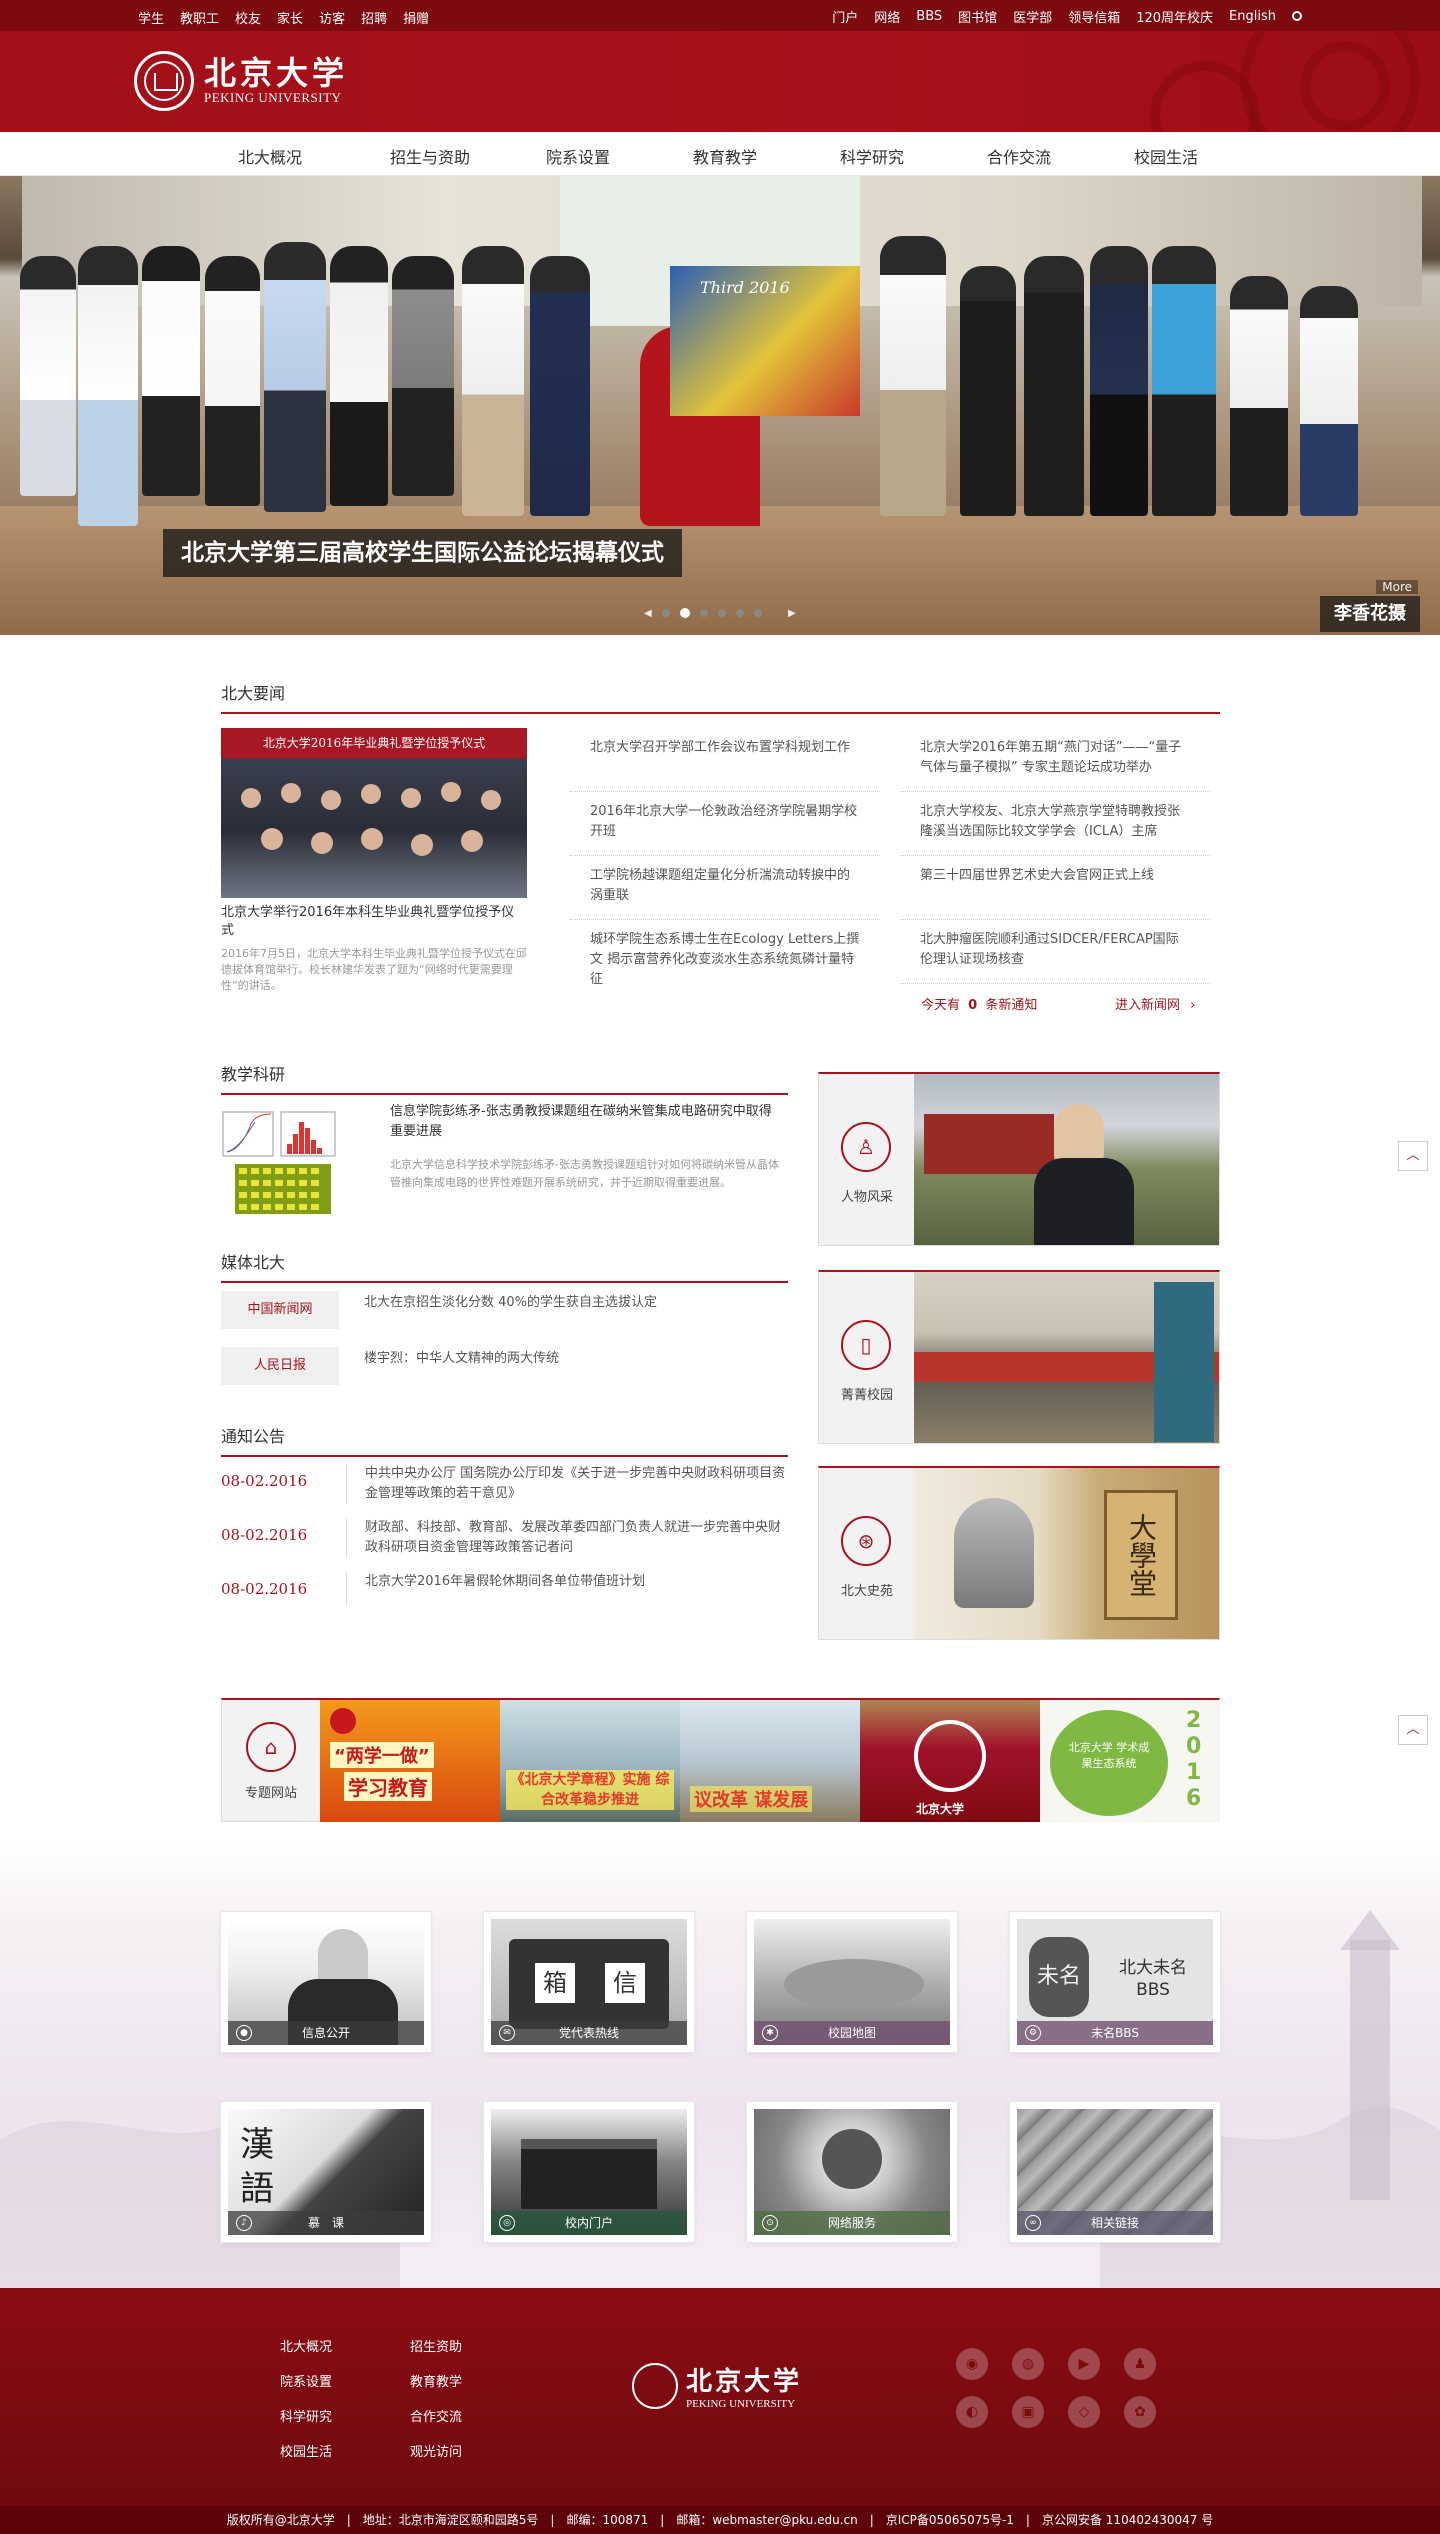 The width and height of the screenshot is (1440, 2534). Describe the element at coordinates (1115, 2172) in the screenshot. I see `tile-related-links: ∞ 相关链接` at that location.